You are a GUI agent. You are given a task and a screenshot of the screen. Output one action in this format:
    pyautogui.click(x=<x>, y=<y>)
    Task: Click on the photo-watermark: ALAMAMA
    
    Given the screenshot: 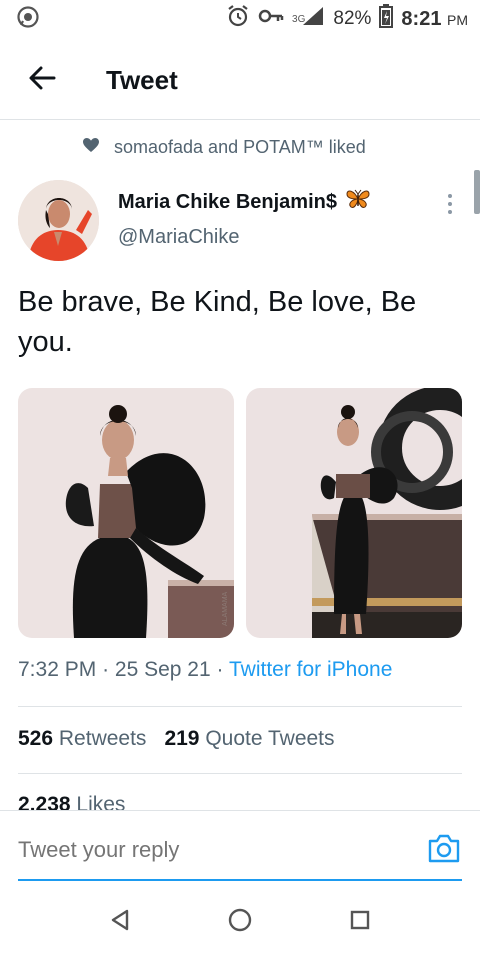 What is the action you would take?
    pyautogui.click(x=225, y=608)
    